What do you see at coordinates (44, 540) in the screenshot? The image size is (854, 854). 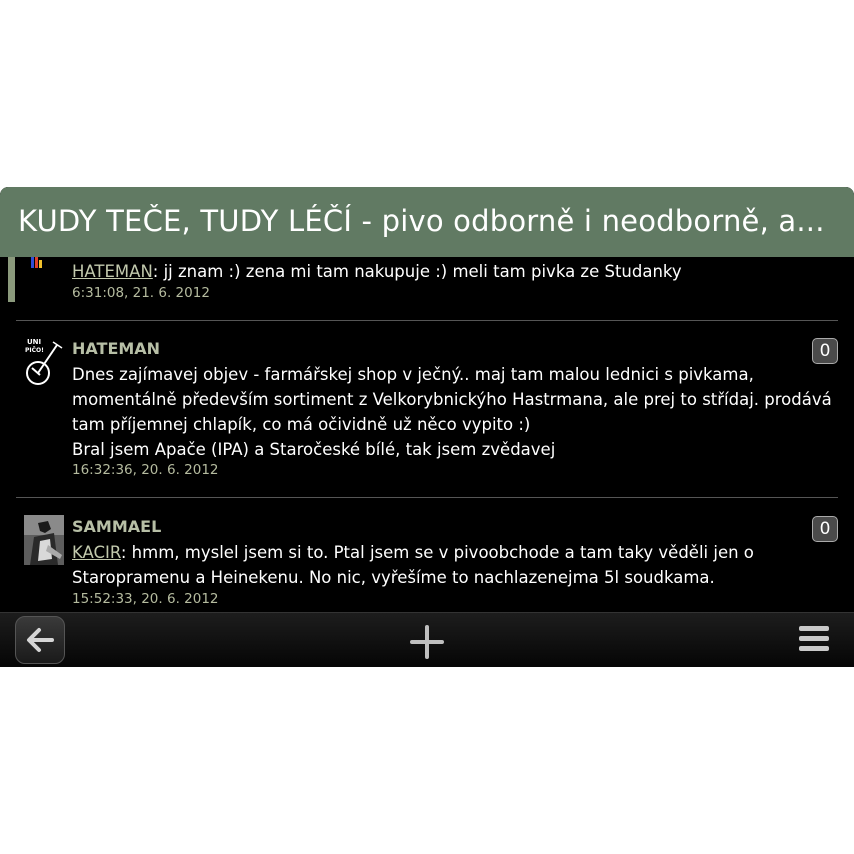 I see `avatar` at bounding box center [44, 540].